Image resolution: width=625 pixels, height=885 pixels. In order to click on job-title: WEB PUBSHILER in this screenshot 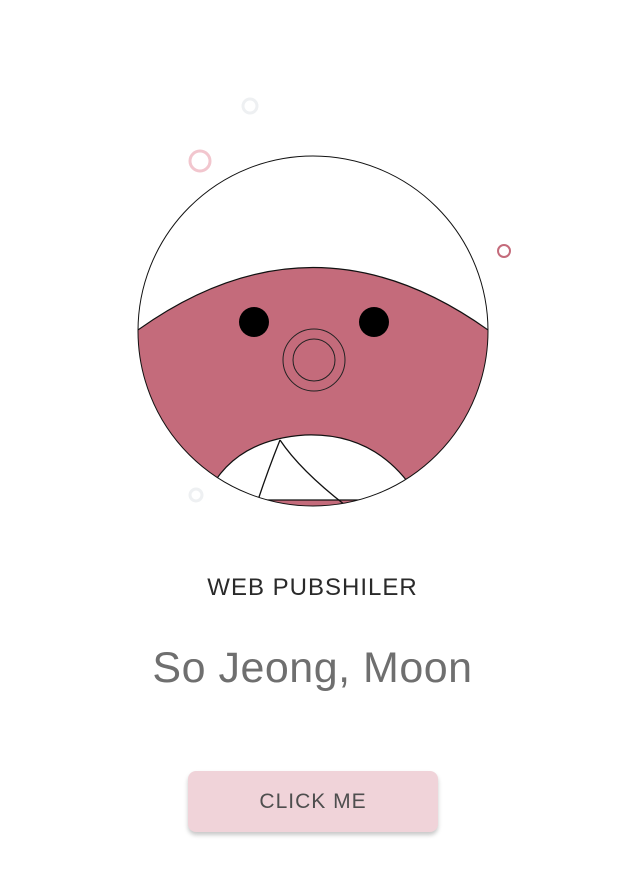, I will do `click(312, 587)`.